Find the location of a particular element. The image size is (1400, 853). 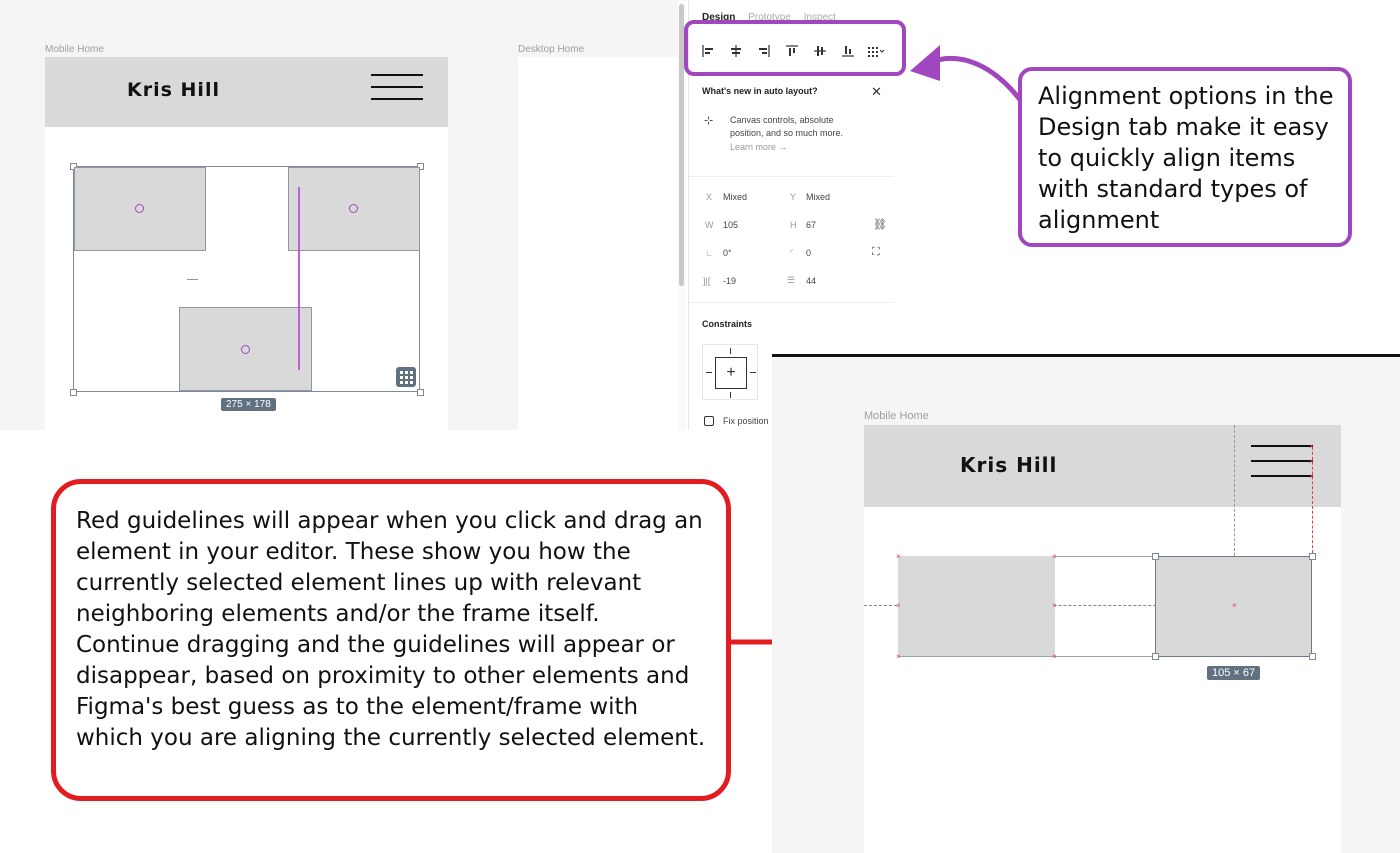

vertical-guideline is located at coordinates (1234, 490).